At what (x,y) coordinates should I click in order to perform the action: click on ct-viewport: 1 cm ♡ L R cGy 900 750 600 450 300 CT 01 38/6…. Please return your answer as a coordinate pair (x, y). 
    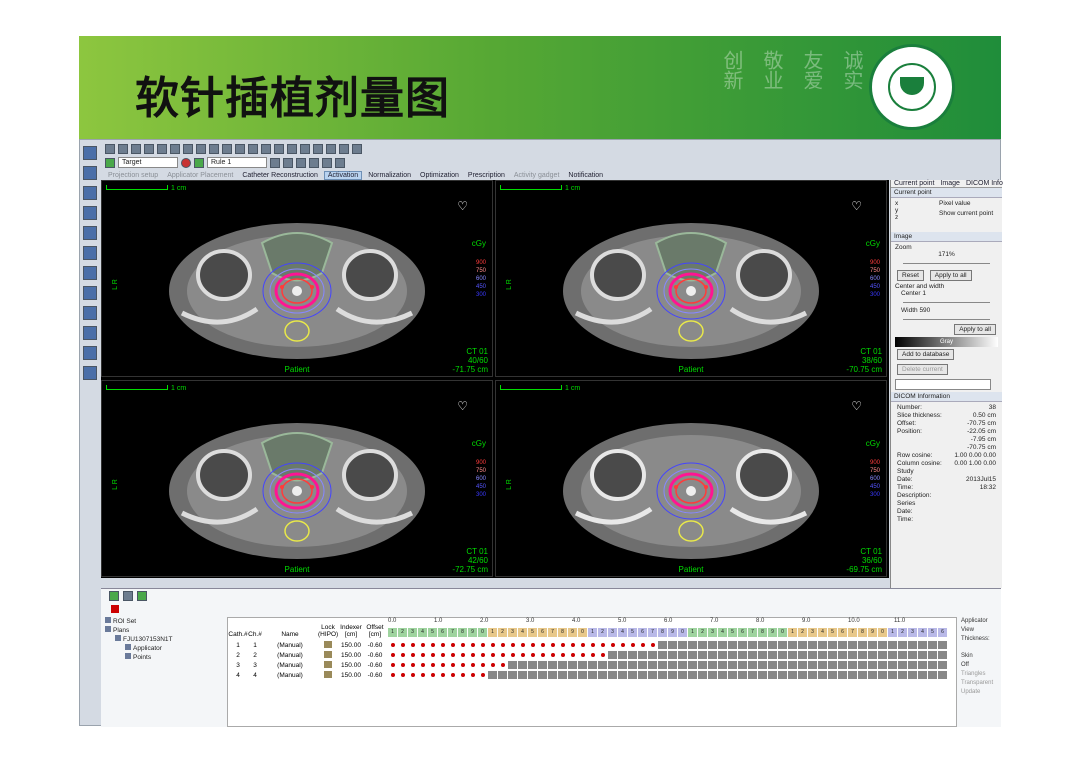
    Looking at the image, I should click on (691, 278).